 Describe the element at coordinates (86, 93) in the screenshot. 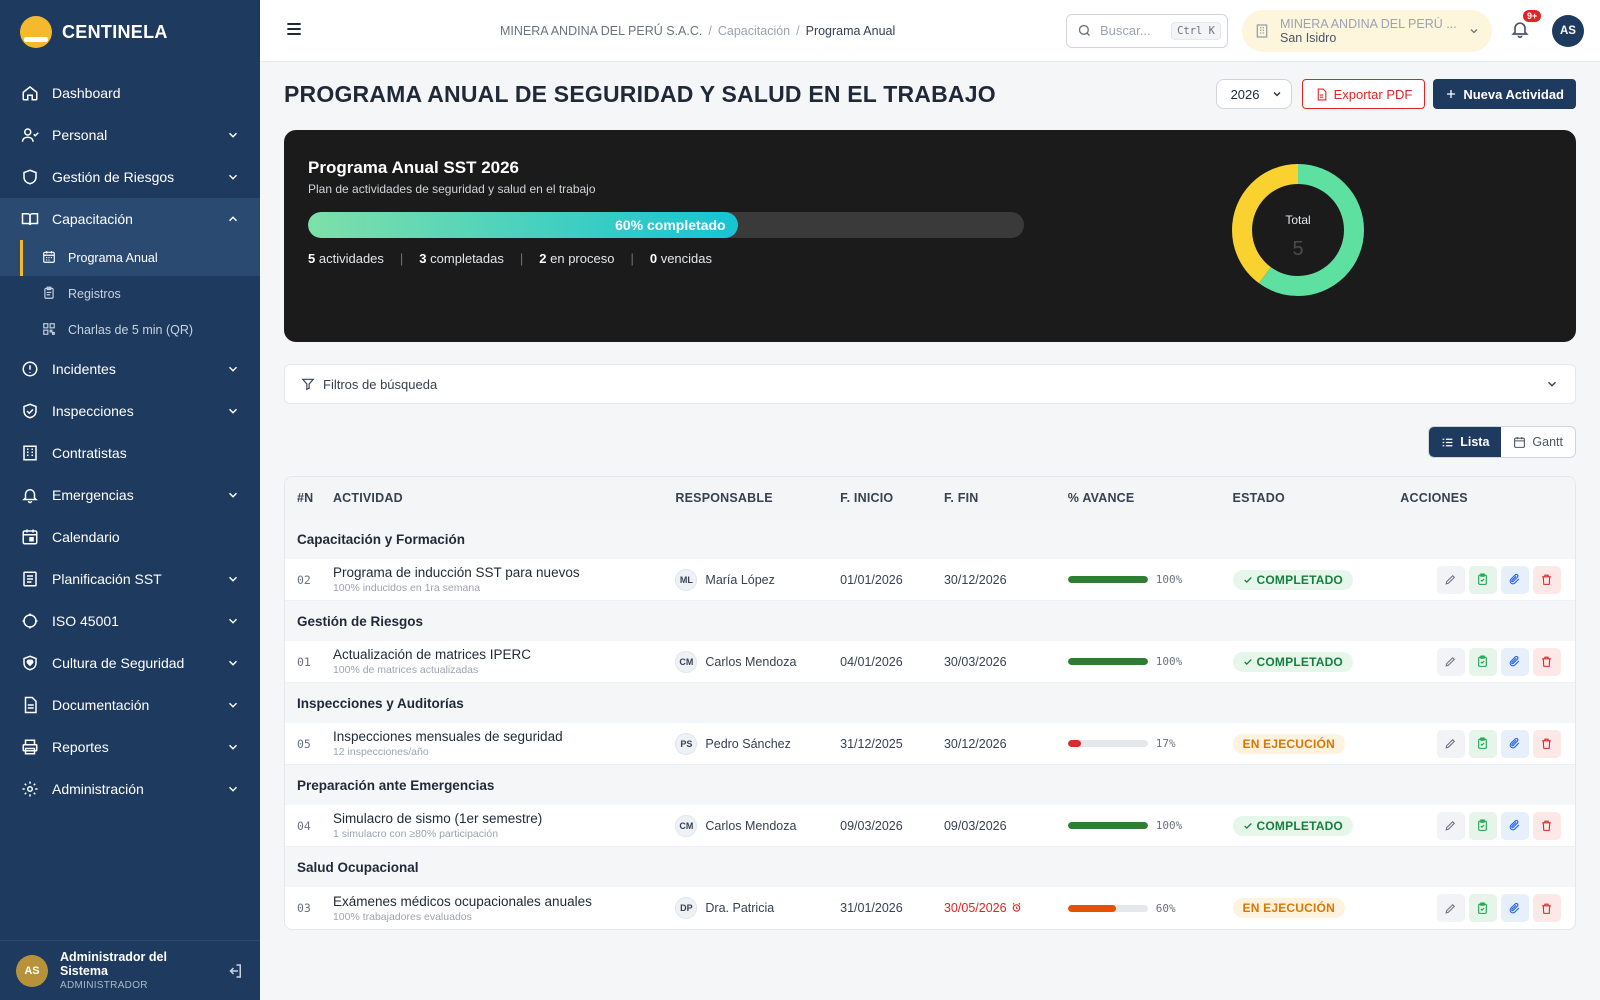

I see `sidebar-item-label: Dashboard` at that location.